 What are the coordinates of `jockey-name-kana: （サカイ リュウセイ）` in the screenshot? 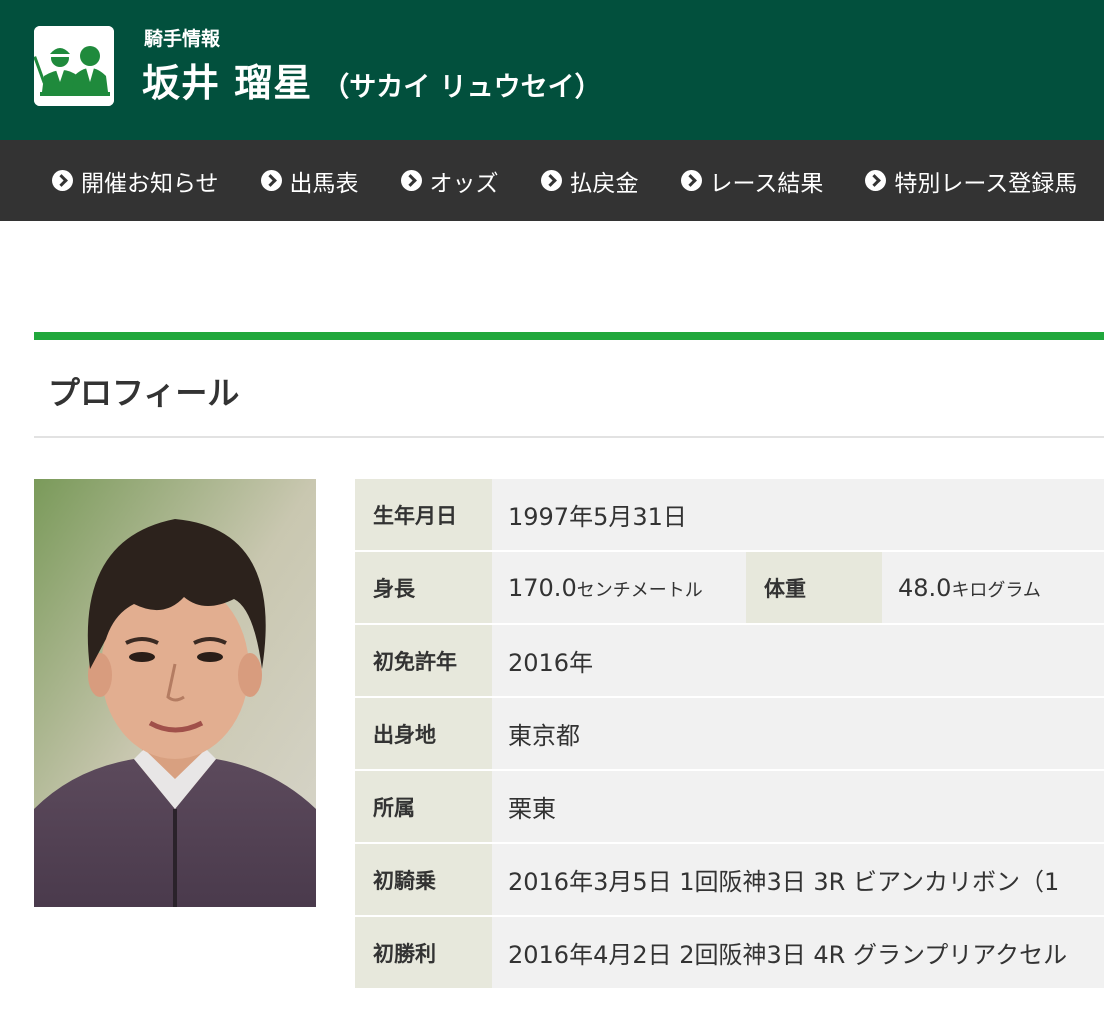 It's located at (462, 87).